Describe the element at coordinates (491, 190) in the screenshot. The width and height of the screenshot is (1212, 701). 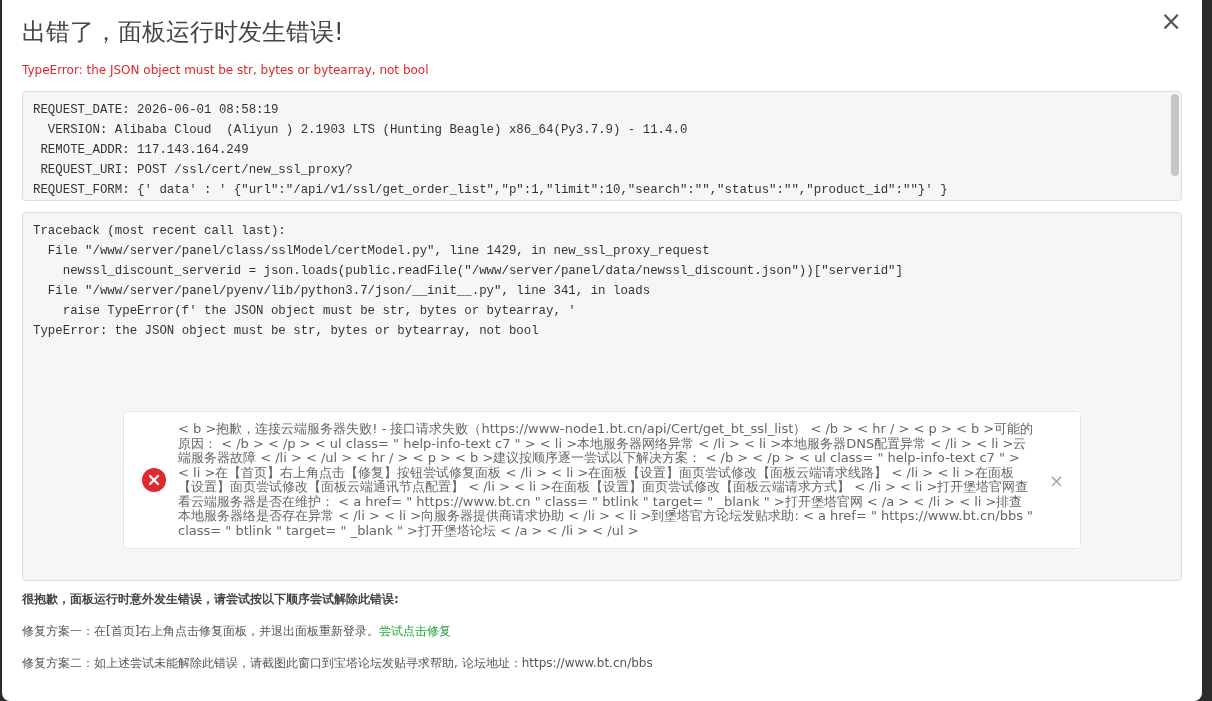
I see `code-line: REQUEST_FORM: {' data' : ' {"url":"/api/v1/ssl/get_order_list","p":1,"limit":10,"search":"","status":"","product_id":""}' }` at that location.